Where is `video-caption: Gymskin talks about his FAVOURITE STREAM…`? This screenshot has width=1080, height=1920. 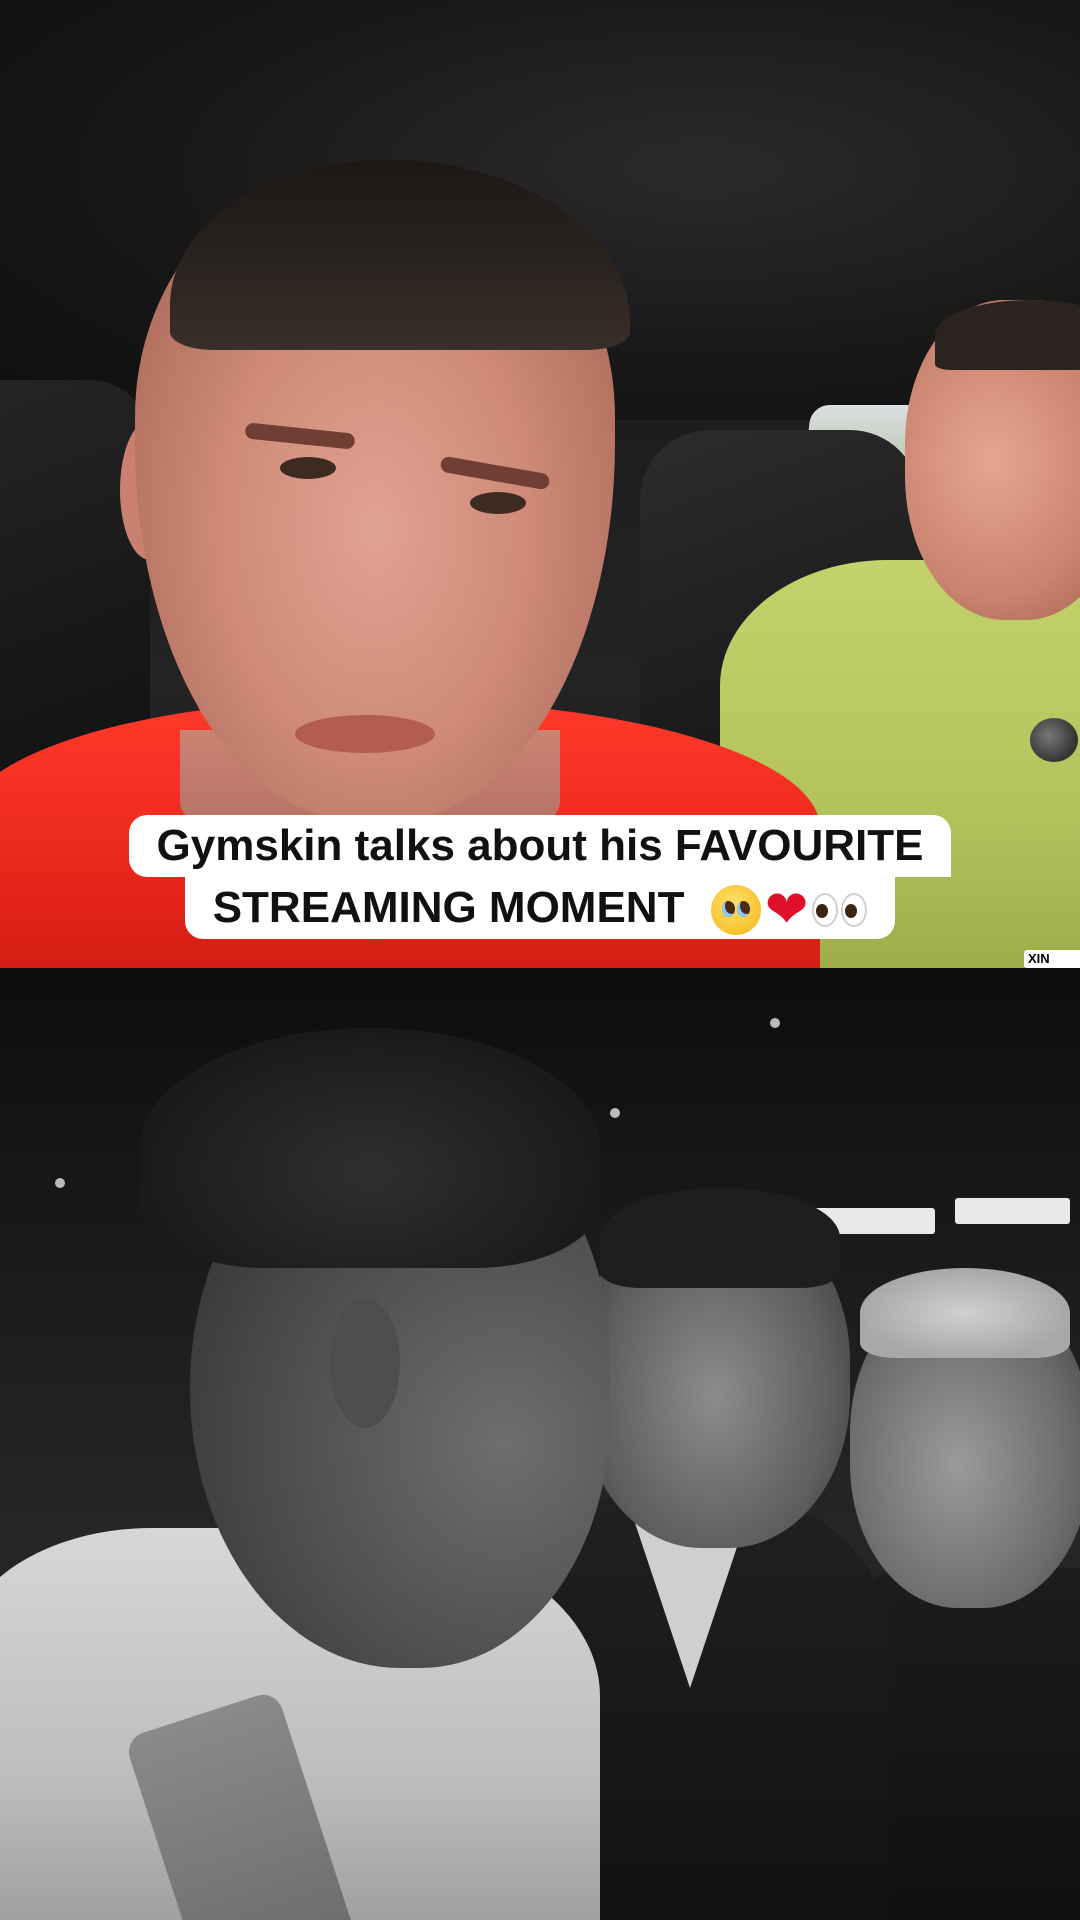 video-caption: Gymskin talks about his FAVOURITE STREAM… is located at coordinates (540, 877).